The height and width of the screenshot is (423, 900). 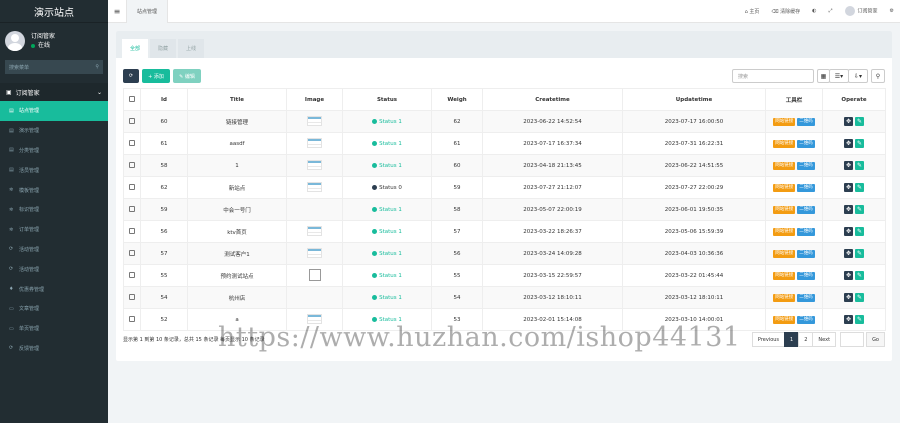 I want to click on col-status: Status, so click(x=387, y=99).